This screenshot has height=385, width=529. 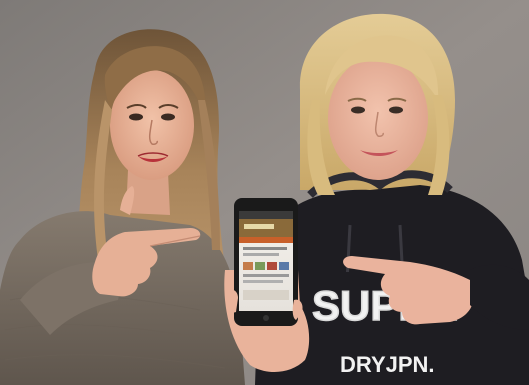 What do you see at coordinates (168, 117) in the screenshot?
I see `right-eye` at bounding box center [168, 117].